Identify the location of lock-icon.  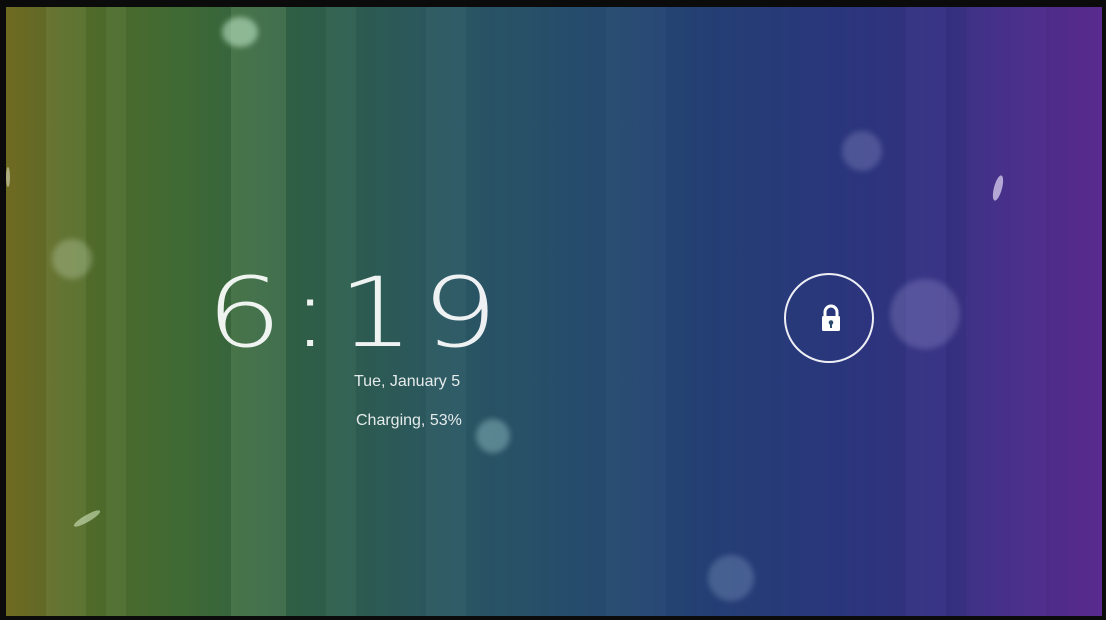
(831, 317).